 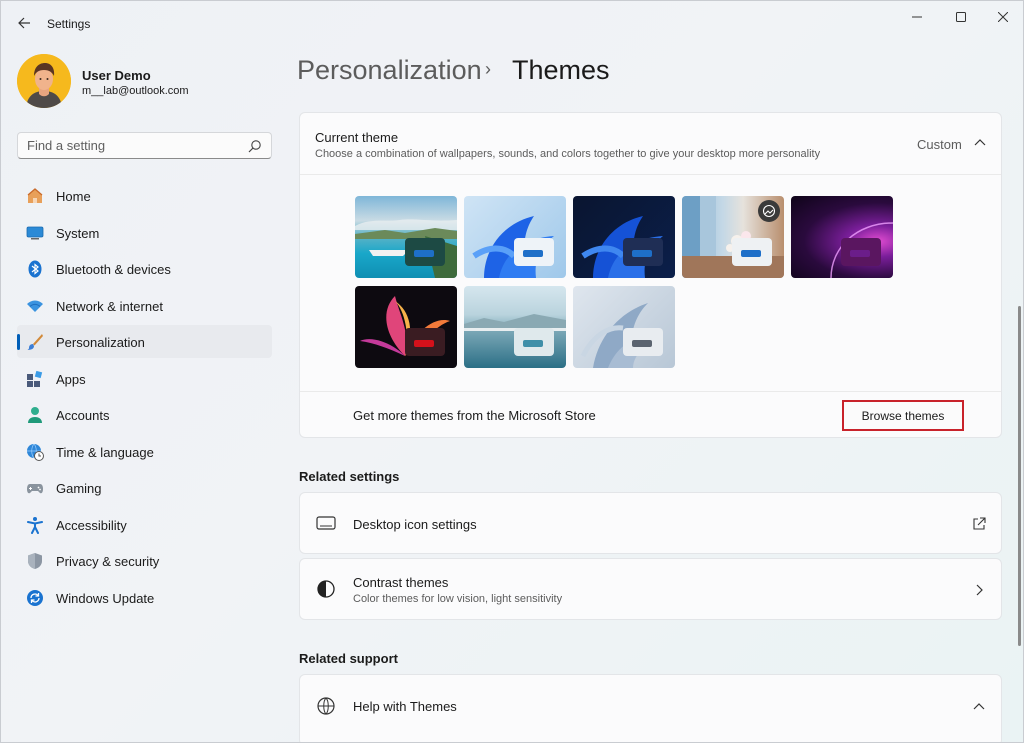 What do you see at coordinates (406, 237) in the screenshot?
I see `theme-thumbnail-coastal` at bounding box center [406, 237].